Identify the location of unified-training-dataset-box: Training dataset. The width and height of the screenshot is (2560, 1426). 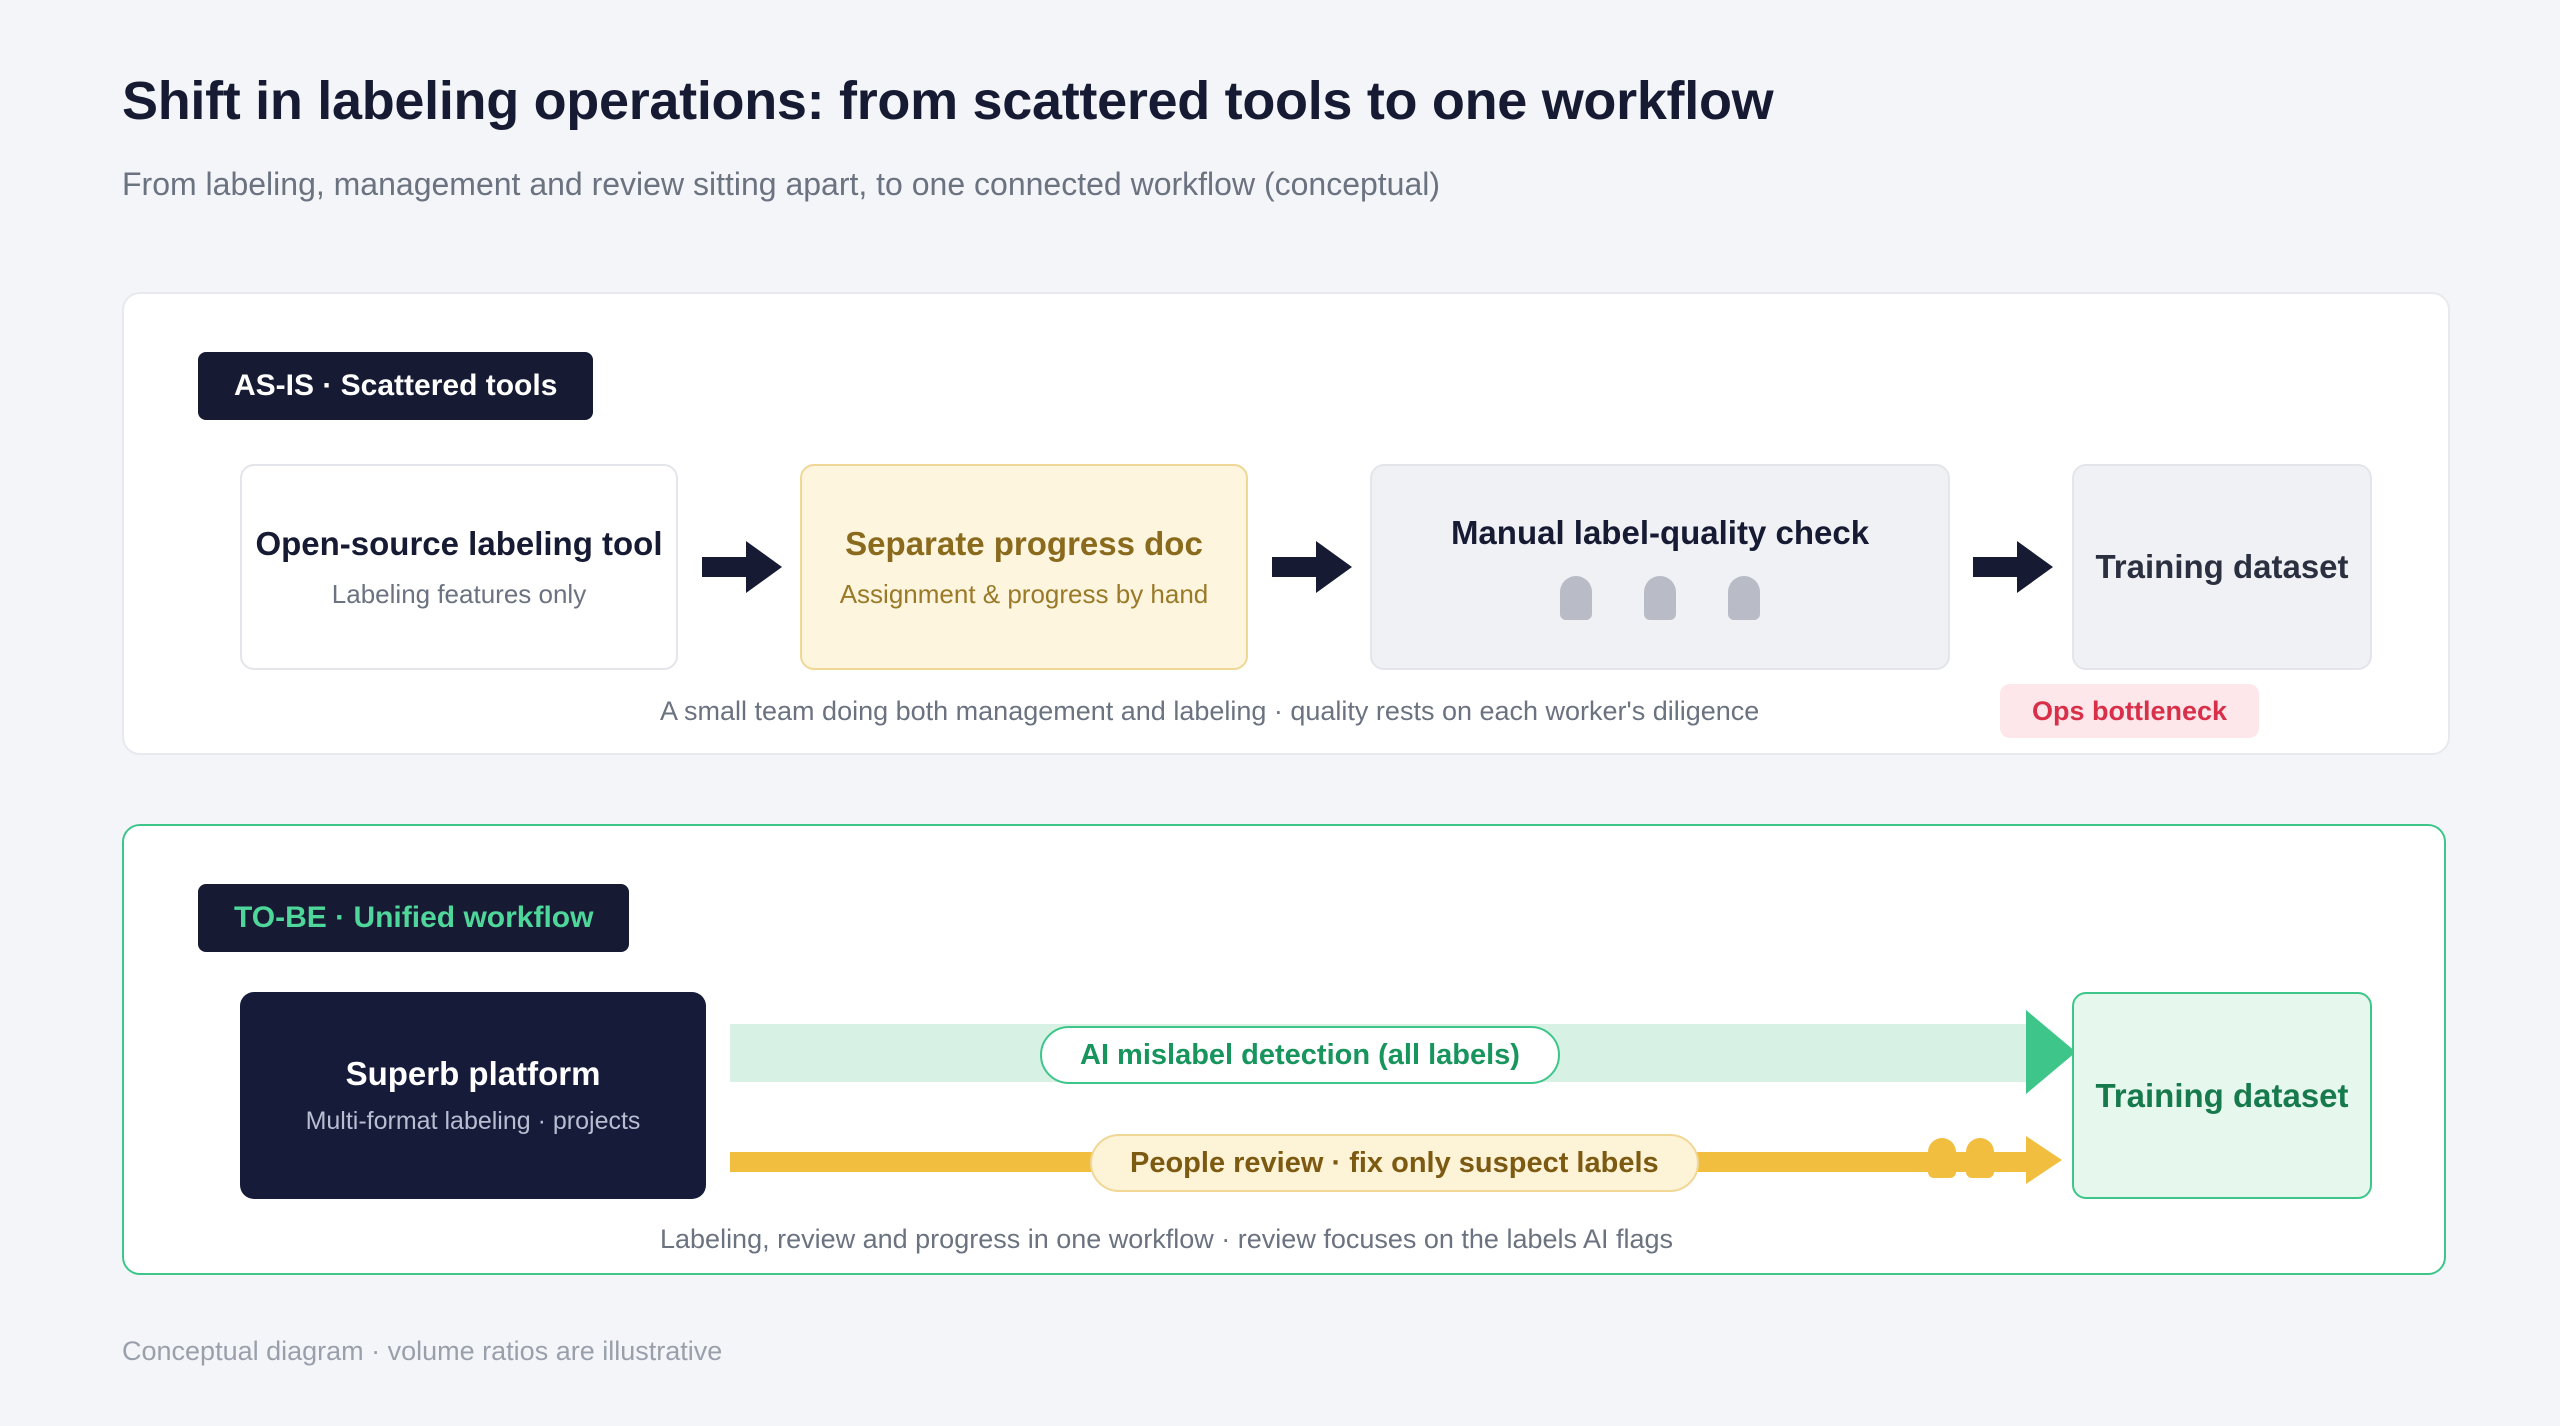
(2222, 1095).